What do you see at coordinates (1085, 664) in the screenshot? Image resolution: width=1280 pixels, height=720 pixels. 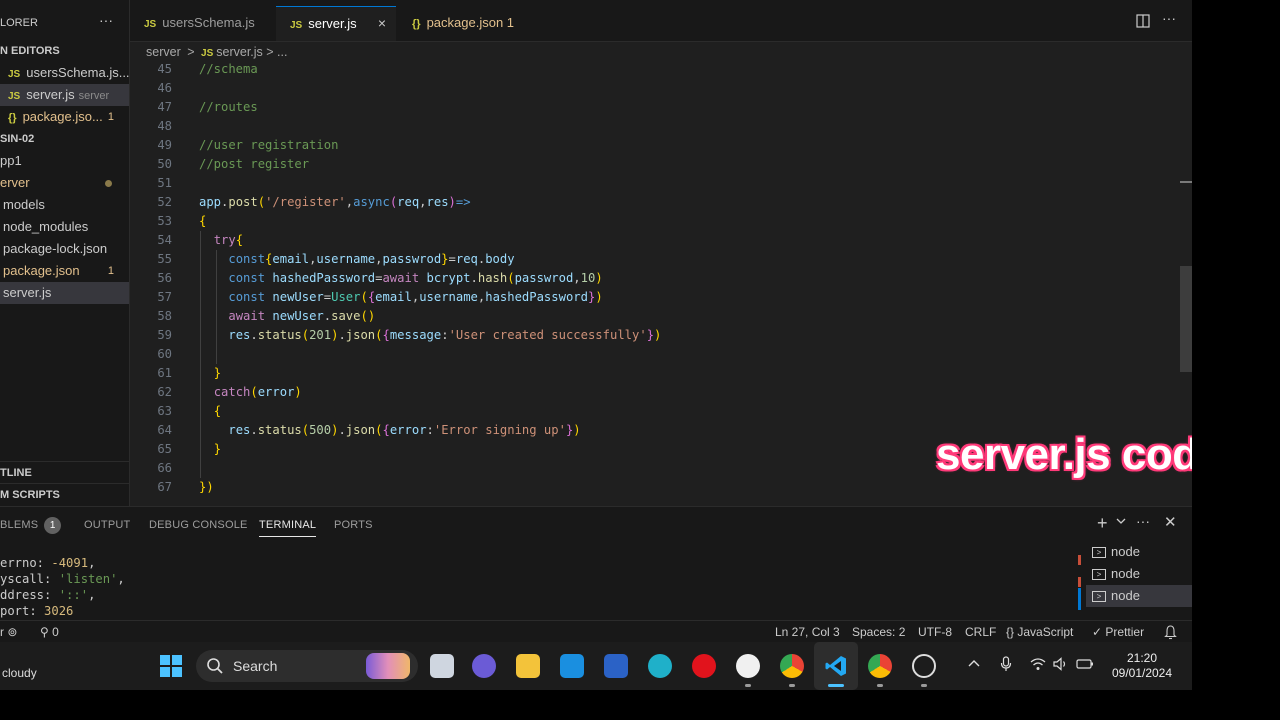 I see `battery-icon` at bounding box center [1085, 664].